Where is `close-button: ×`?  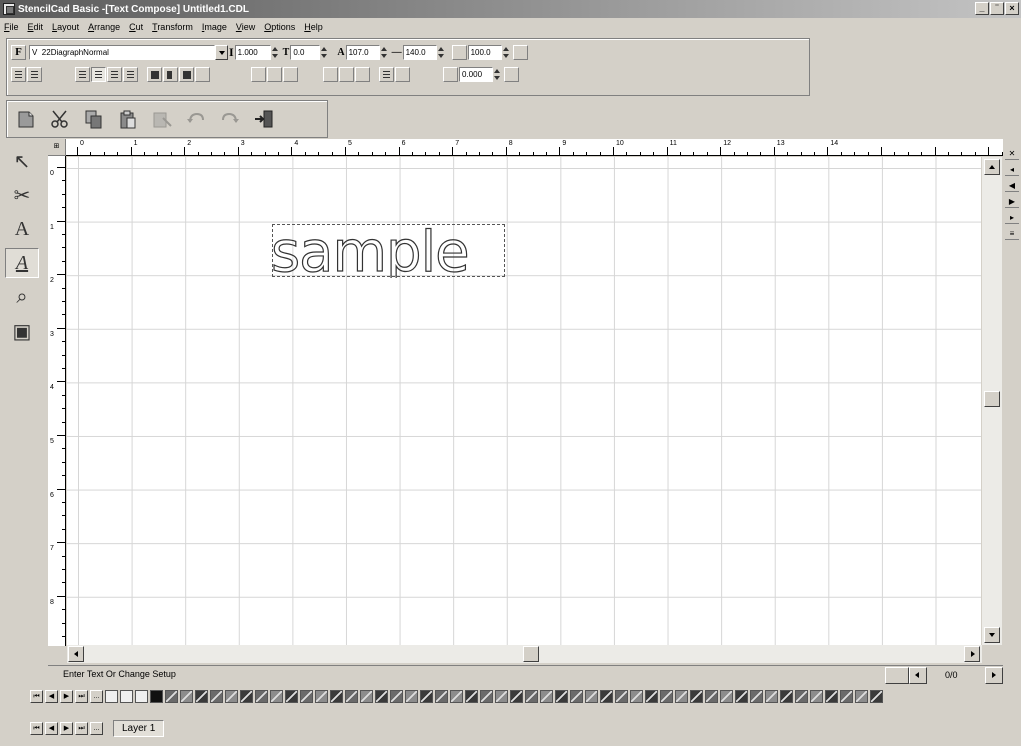 close-button: × is located at coordinates (1012, 8).